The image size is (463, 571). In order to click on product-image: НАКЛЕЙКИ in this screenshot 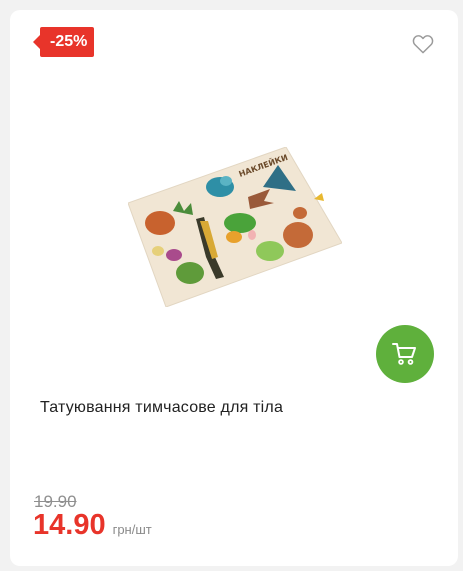, I will do `click(235, 227)`.